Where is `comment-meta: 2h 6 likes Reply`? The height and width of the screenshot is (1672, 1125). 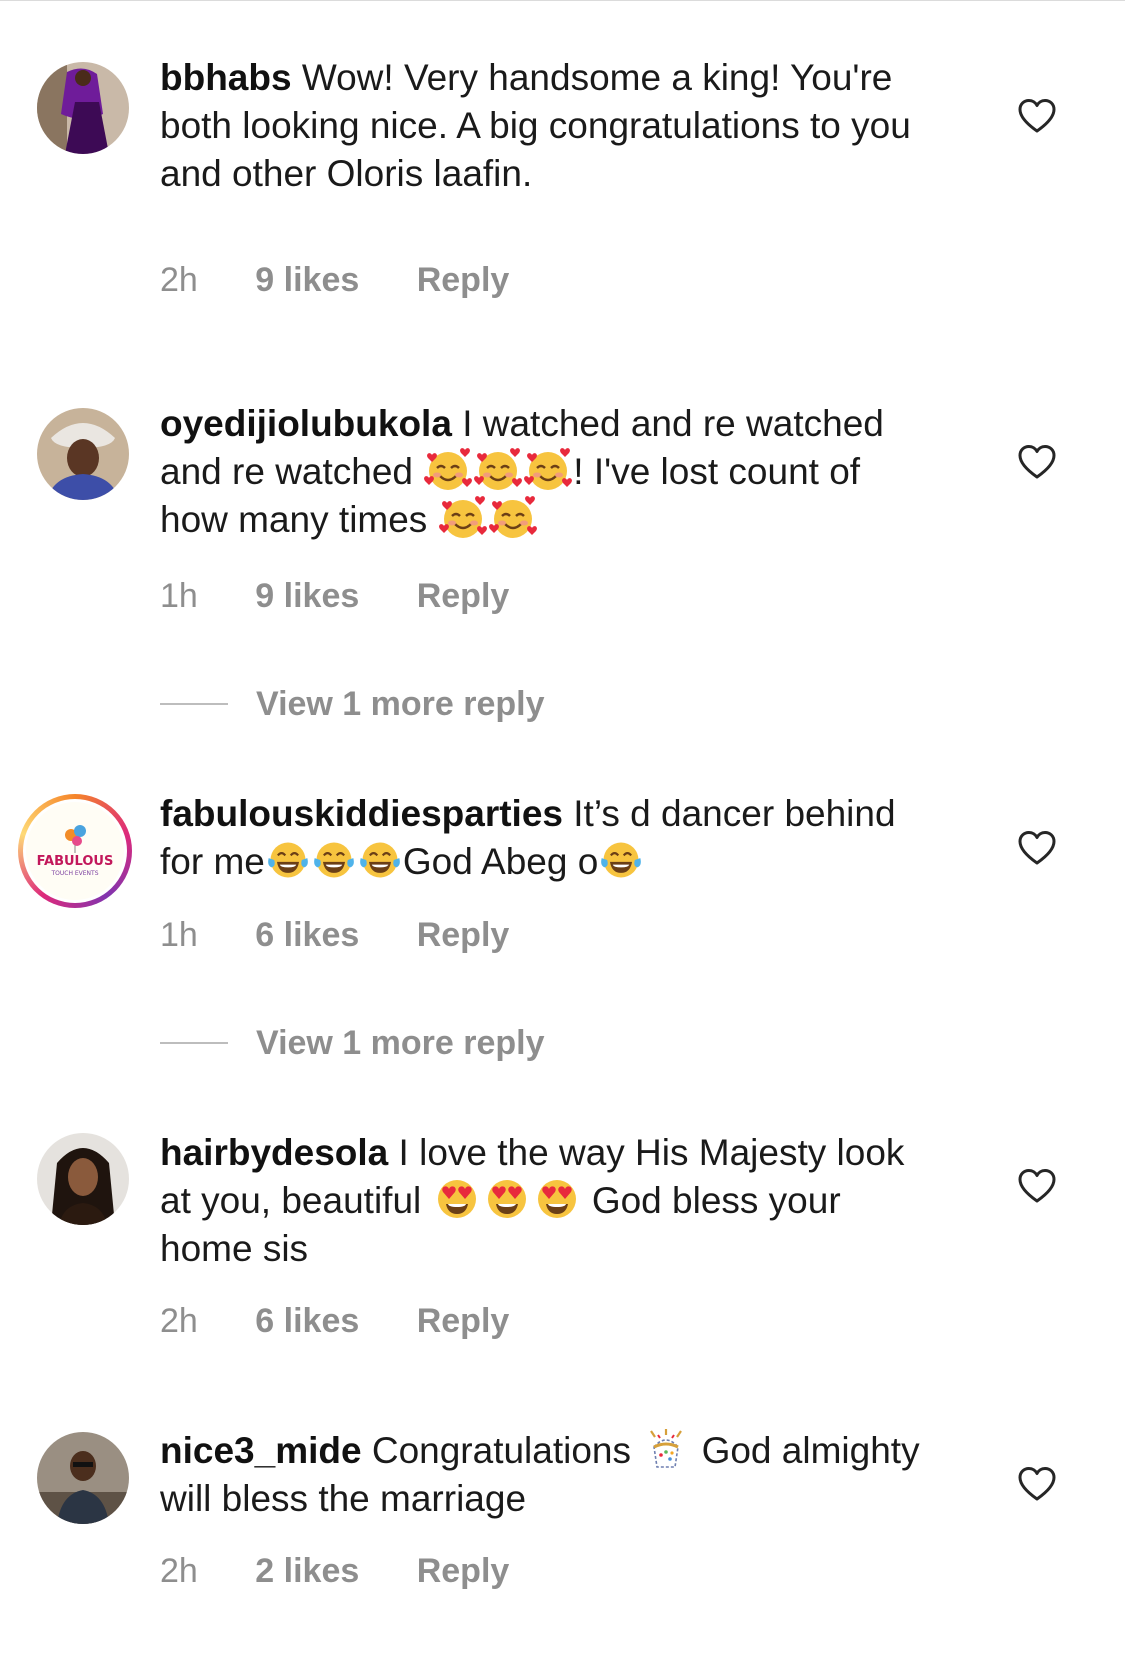
comment-meta: 2h 6 likes Reply is located at coordinates (334, 1321).